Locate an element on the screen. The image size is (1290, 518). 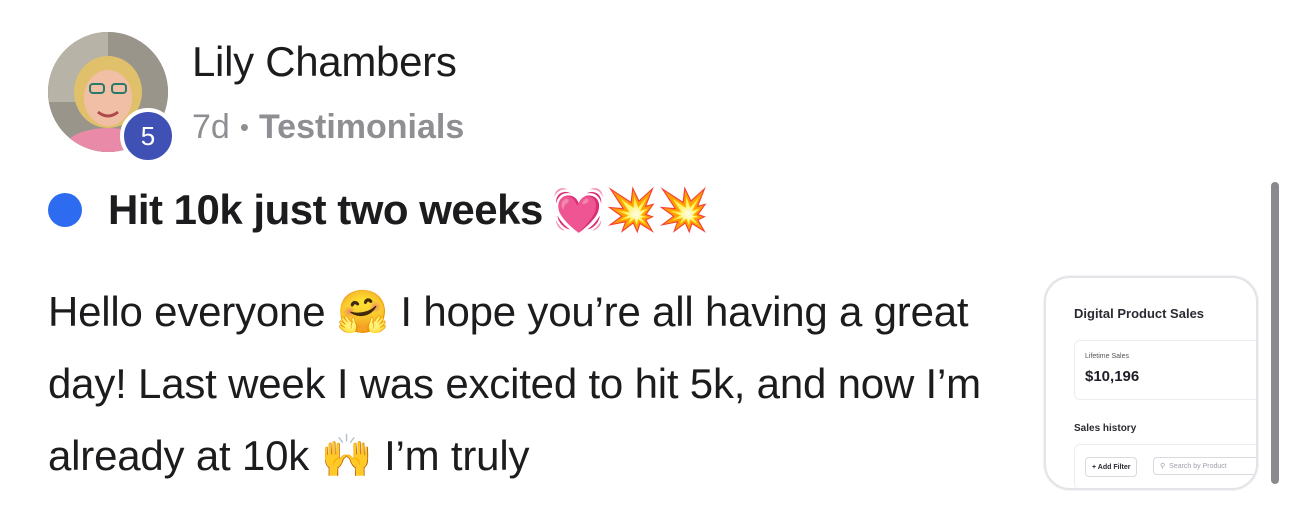
author-name: Lily Chambers is located at coordinates (324, 62).